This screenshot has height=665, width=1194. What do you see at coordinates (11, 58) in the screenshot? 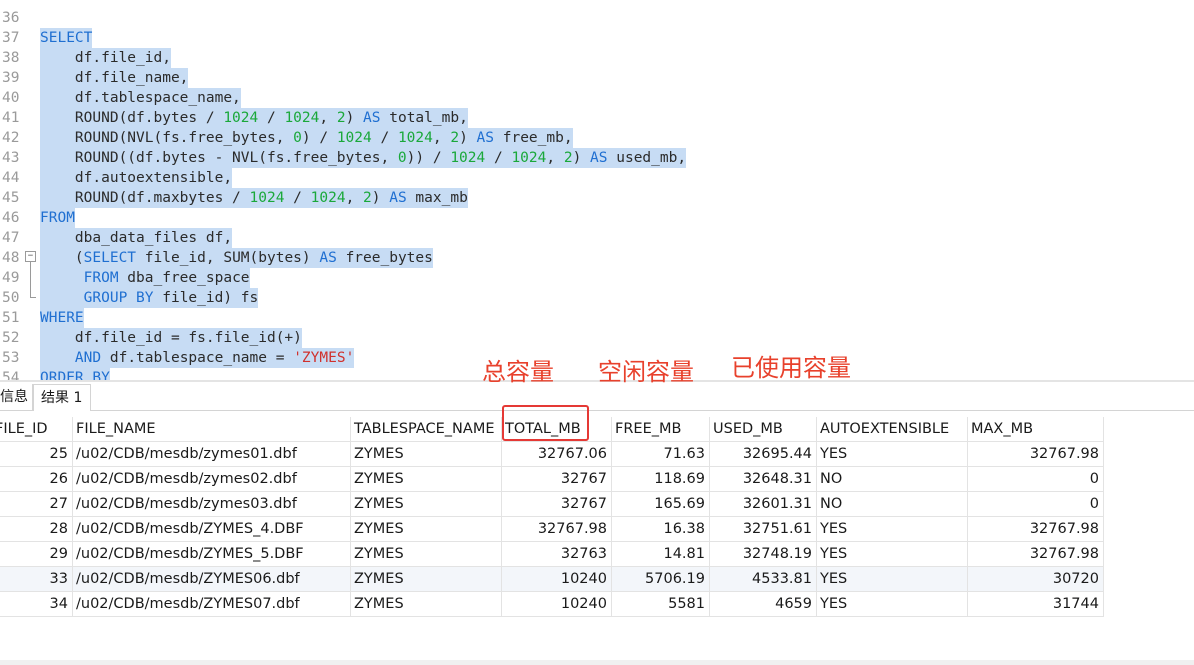
I see `line-number: 38` at bounding box center [11, 58].